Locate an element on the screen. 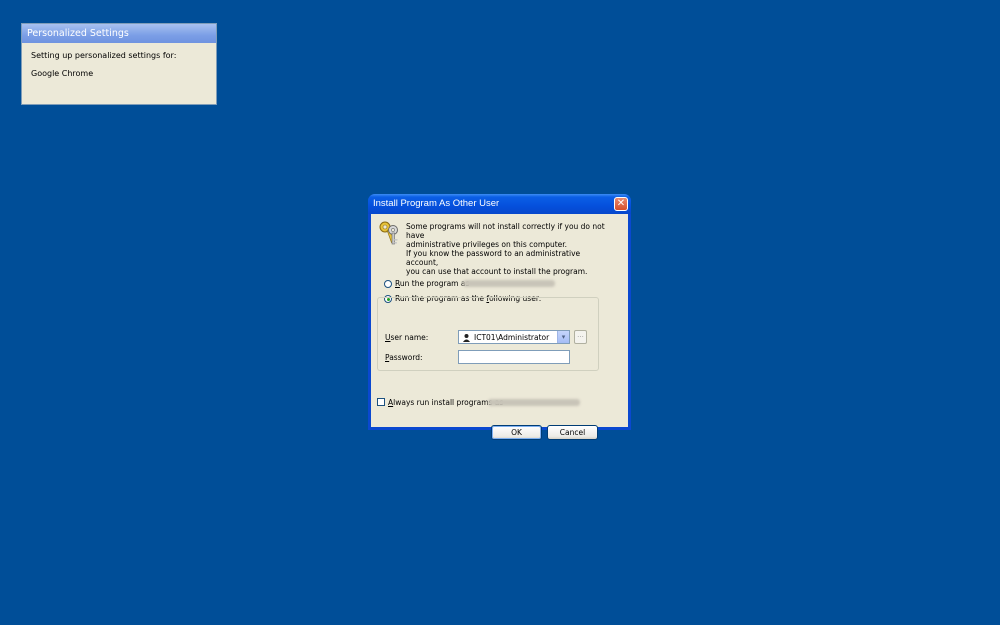 Image resolution: width=1000 pixels, height=625 pixels. chevron-down-icon: ▾ is located at coordinates (563, 337).